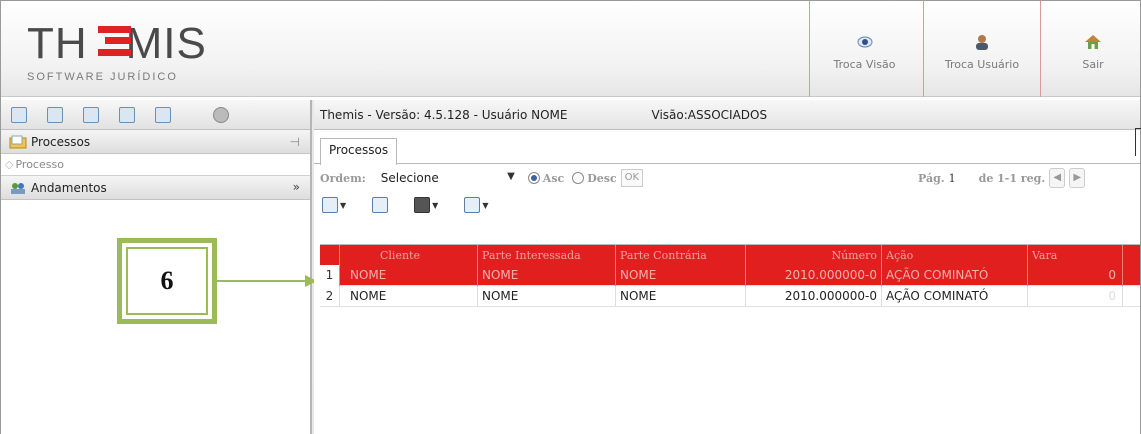 This screenshot has width=1141, height=434. Describe the element at coordinates (39, 164) in the screenshot. I see `sidebar-item-processo-label: Processo` at that location.